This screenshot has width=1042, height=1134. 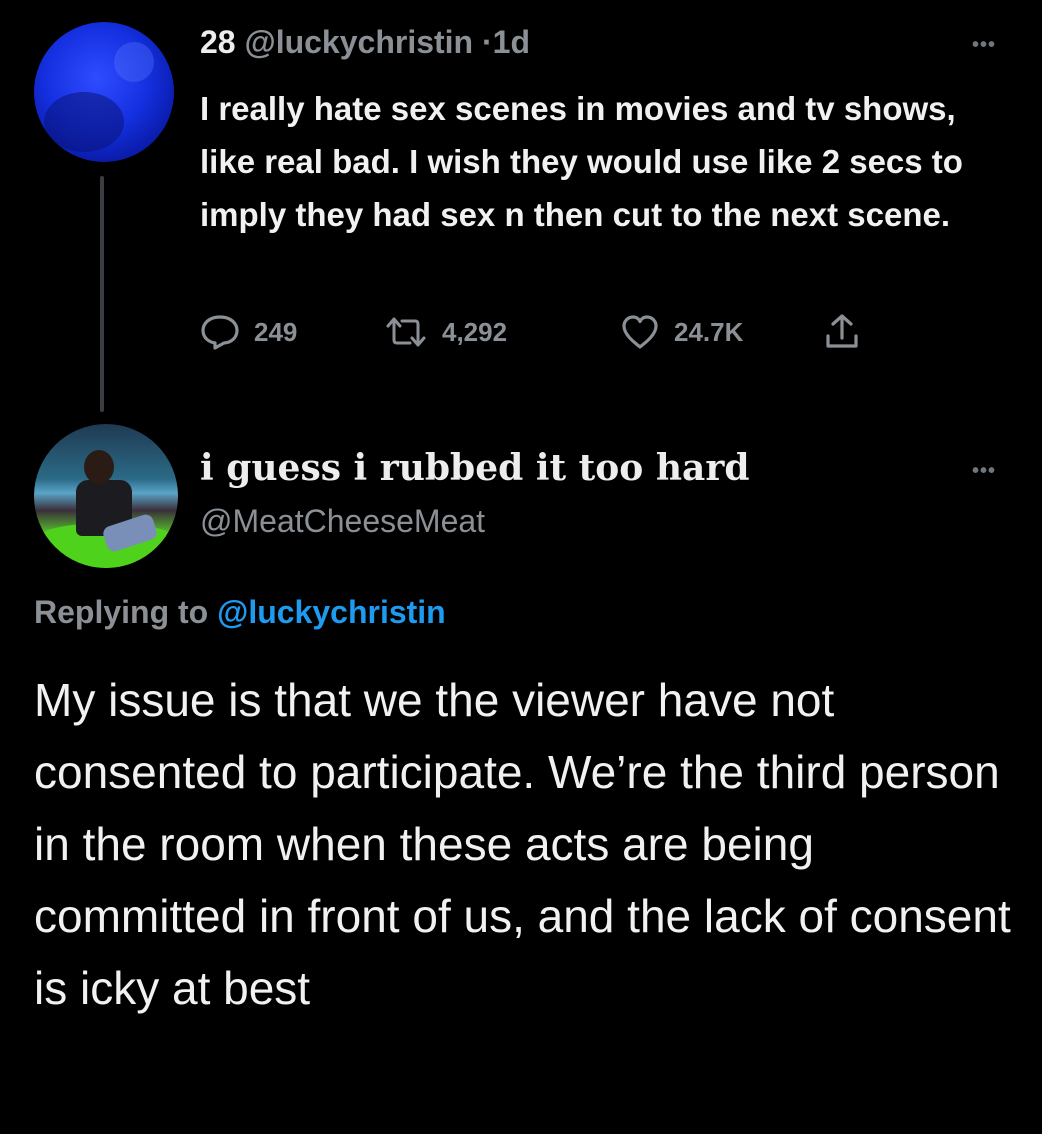 What do you see at coordinates (102, 294) in the screenshot?
I see `thread-line` at bounding box center [102, 294].